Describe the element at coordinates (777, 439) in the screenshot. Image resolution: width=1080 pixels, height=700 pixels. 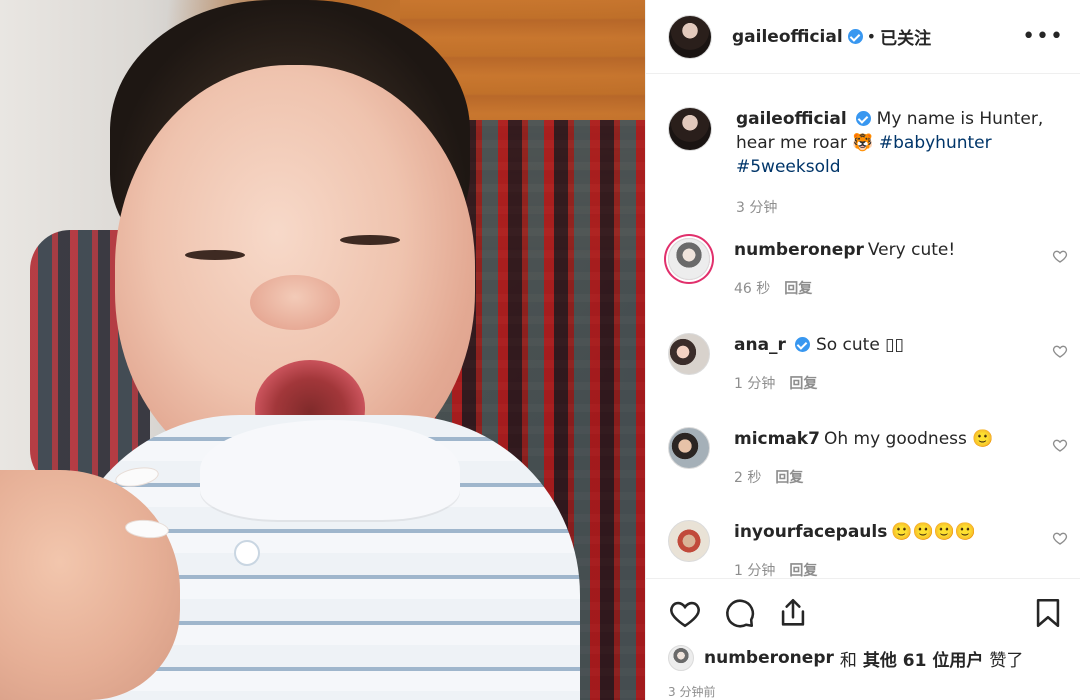
I see `comment-username: micmak7` at that location.